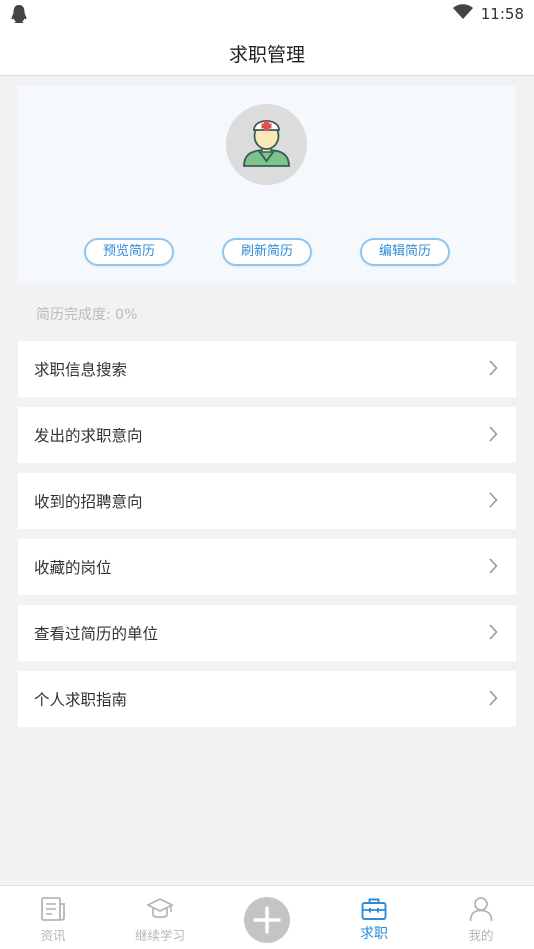 The width and height of the screenshot is (534, 949). Describe the element at coordinates (267, 699) in the screenshot. I see `menu-item-job-guide: 个人求职指南` at that location.